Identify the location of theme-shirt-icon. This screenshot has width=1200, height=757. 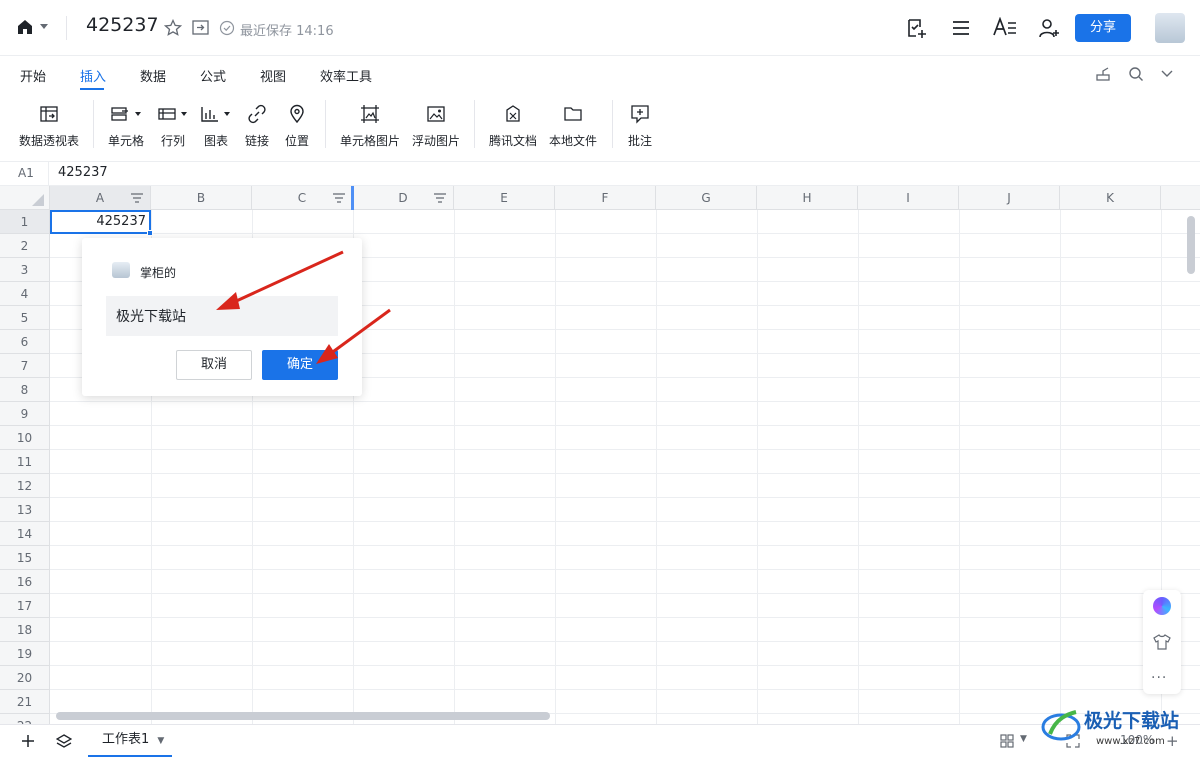
(1162, 642).